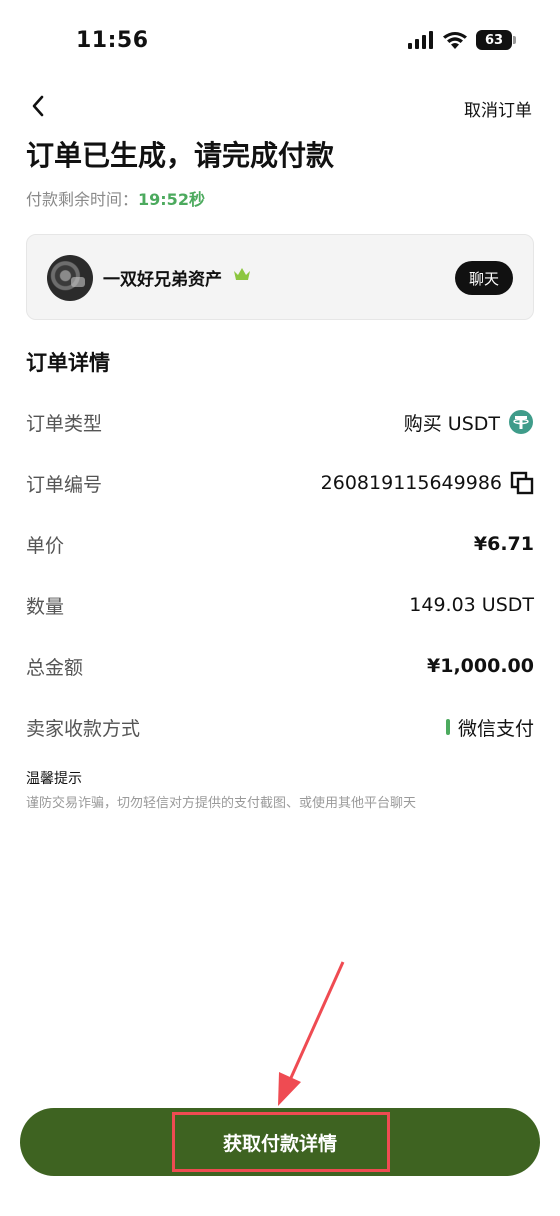 The height and width of the screenshot is (1216, 560). I want to click on row-value: 购买 USDT, so click(469, 422).